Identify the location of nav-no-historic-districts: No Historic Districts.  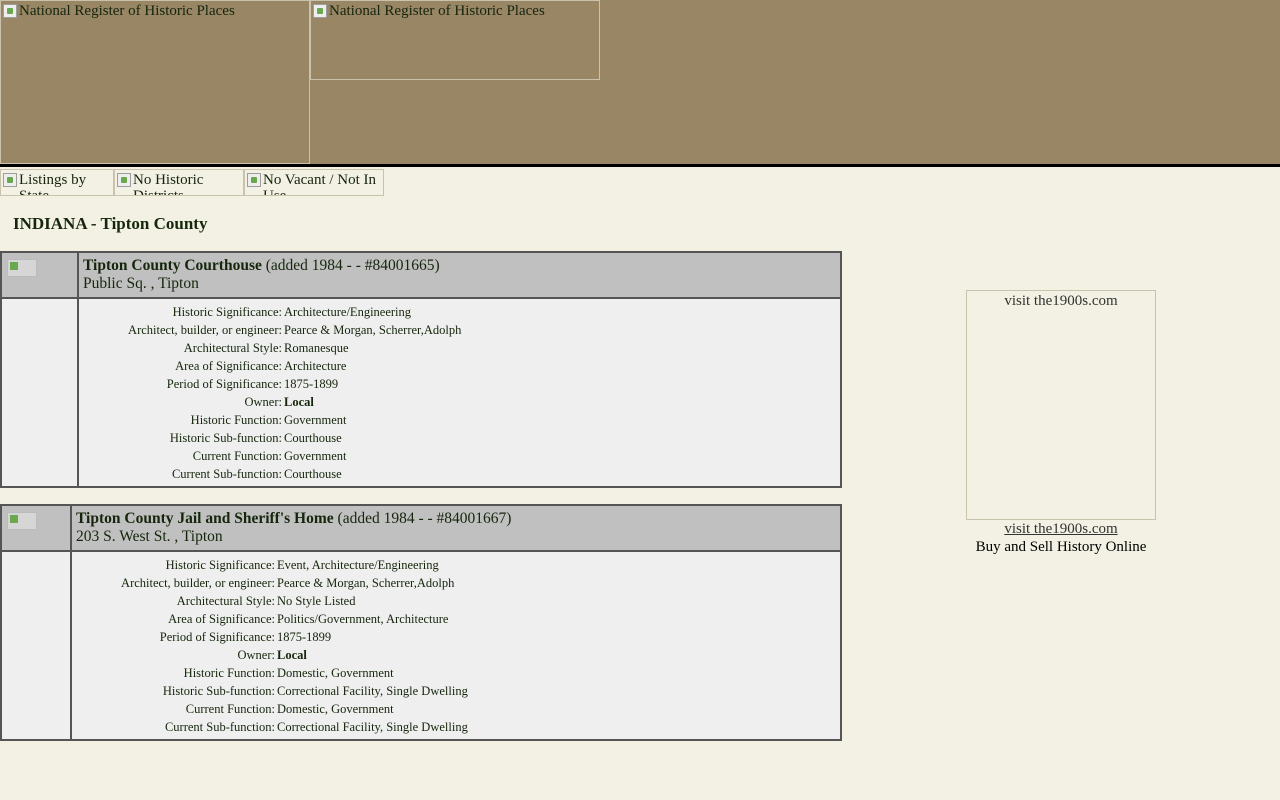
(179, 182).